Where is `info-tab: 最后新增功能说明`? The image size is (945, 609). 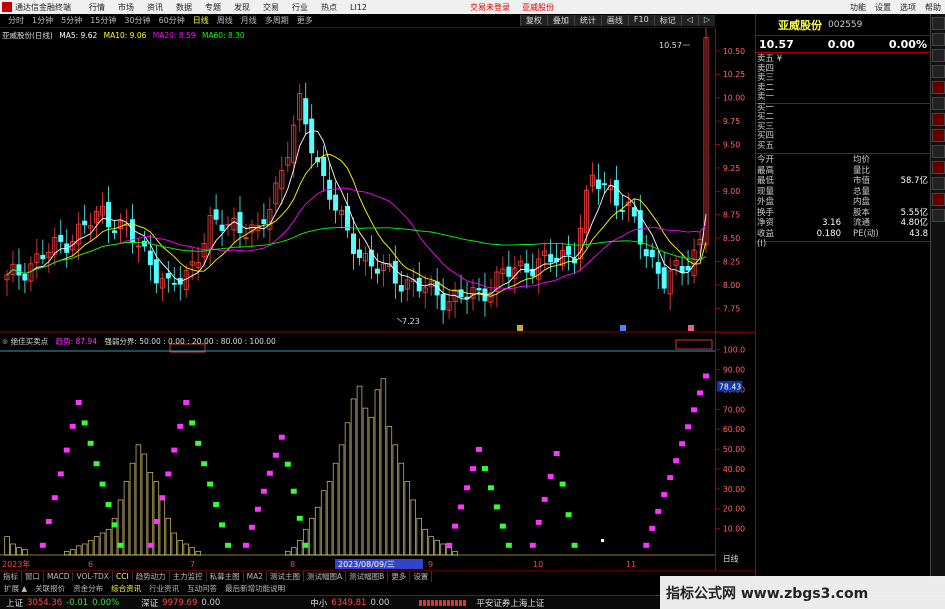 info-tab: 最后新增功能说明 is located at coordinates (255, 588).